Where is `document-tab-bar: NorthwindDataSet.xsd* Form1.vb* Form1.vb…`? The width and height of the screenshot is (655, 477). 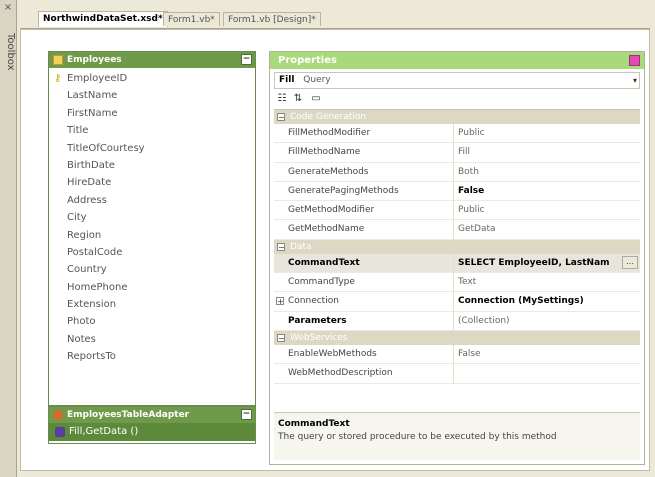
document-tab-bar: NorthwindDataSet.xsd* Form1.vb* Form1.vb… is located at coordinates (335, 18).